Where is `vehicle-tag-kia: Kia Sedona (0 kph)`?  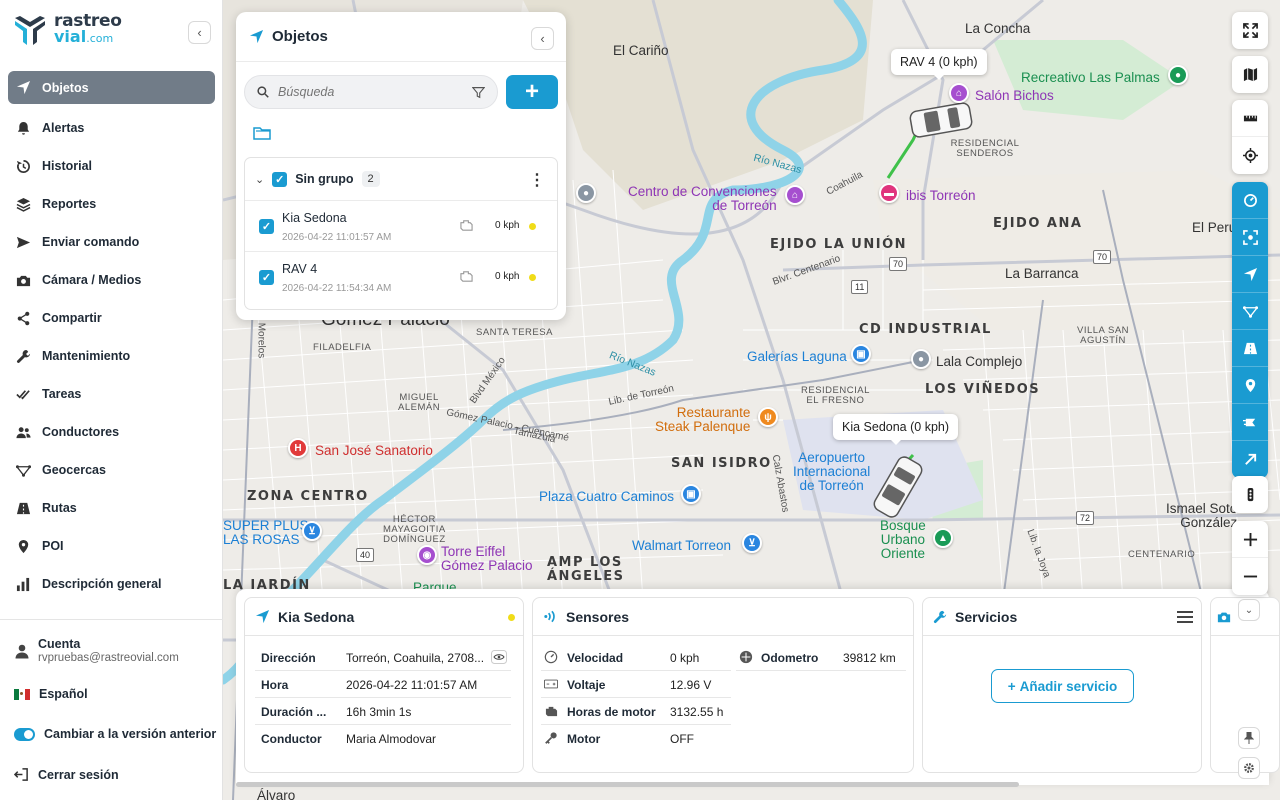
vehicle-tag-kia: Kia Sedona (0 kph) is located at coordinates (896, 429).